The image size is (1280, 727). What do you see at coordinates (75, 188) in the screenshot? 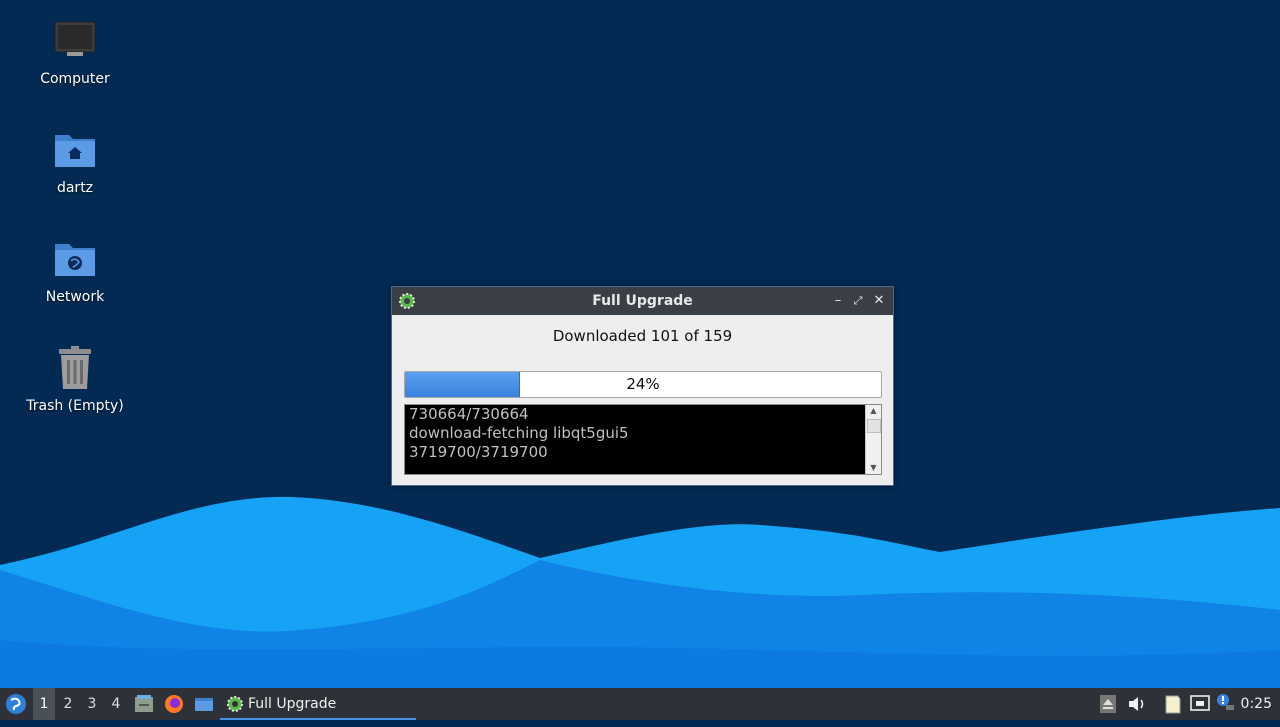
I see `desktop-icon-label: dartz` at bounding box center [75, 188].